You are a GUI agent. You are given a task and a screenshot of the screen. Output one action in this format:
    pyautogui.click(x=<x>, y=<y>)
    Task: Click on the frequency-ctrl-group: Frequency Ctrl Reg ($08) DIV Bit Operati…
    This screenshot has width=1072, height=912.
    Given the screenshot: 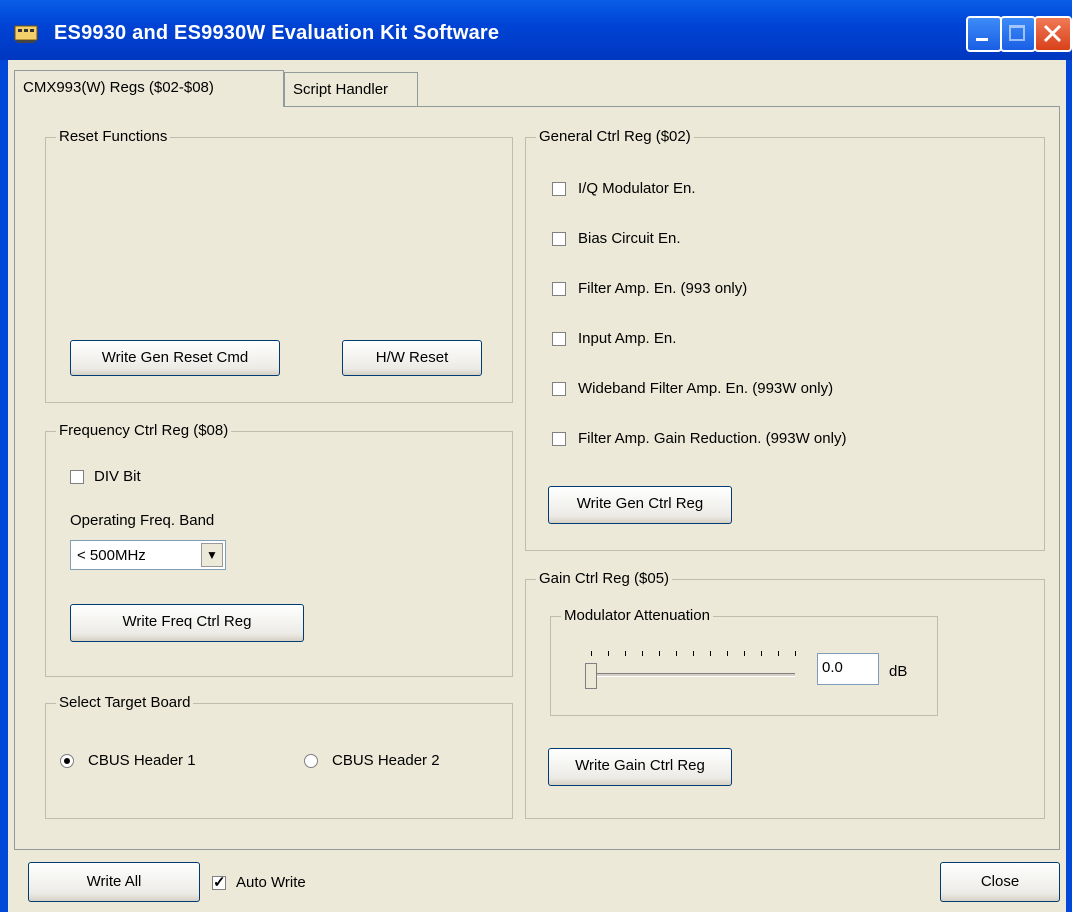 What is the action you would take?
    pyautogui.click(x=279, y=549)
    